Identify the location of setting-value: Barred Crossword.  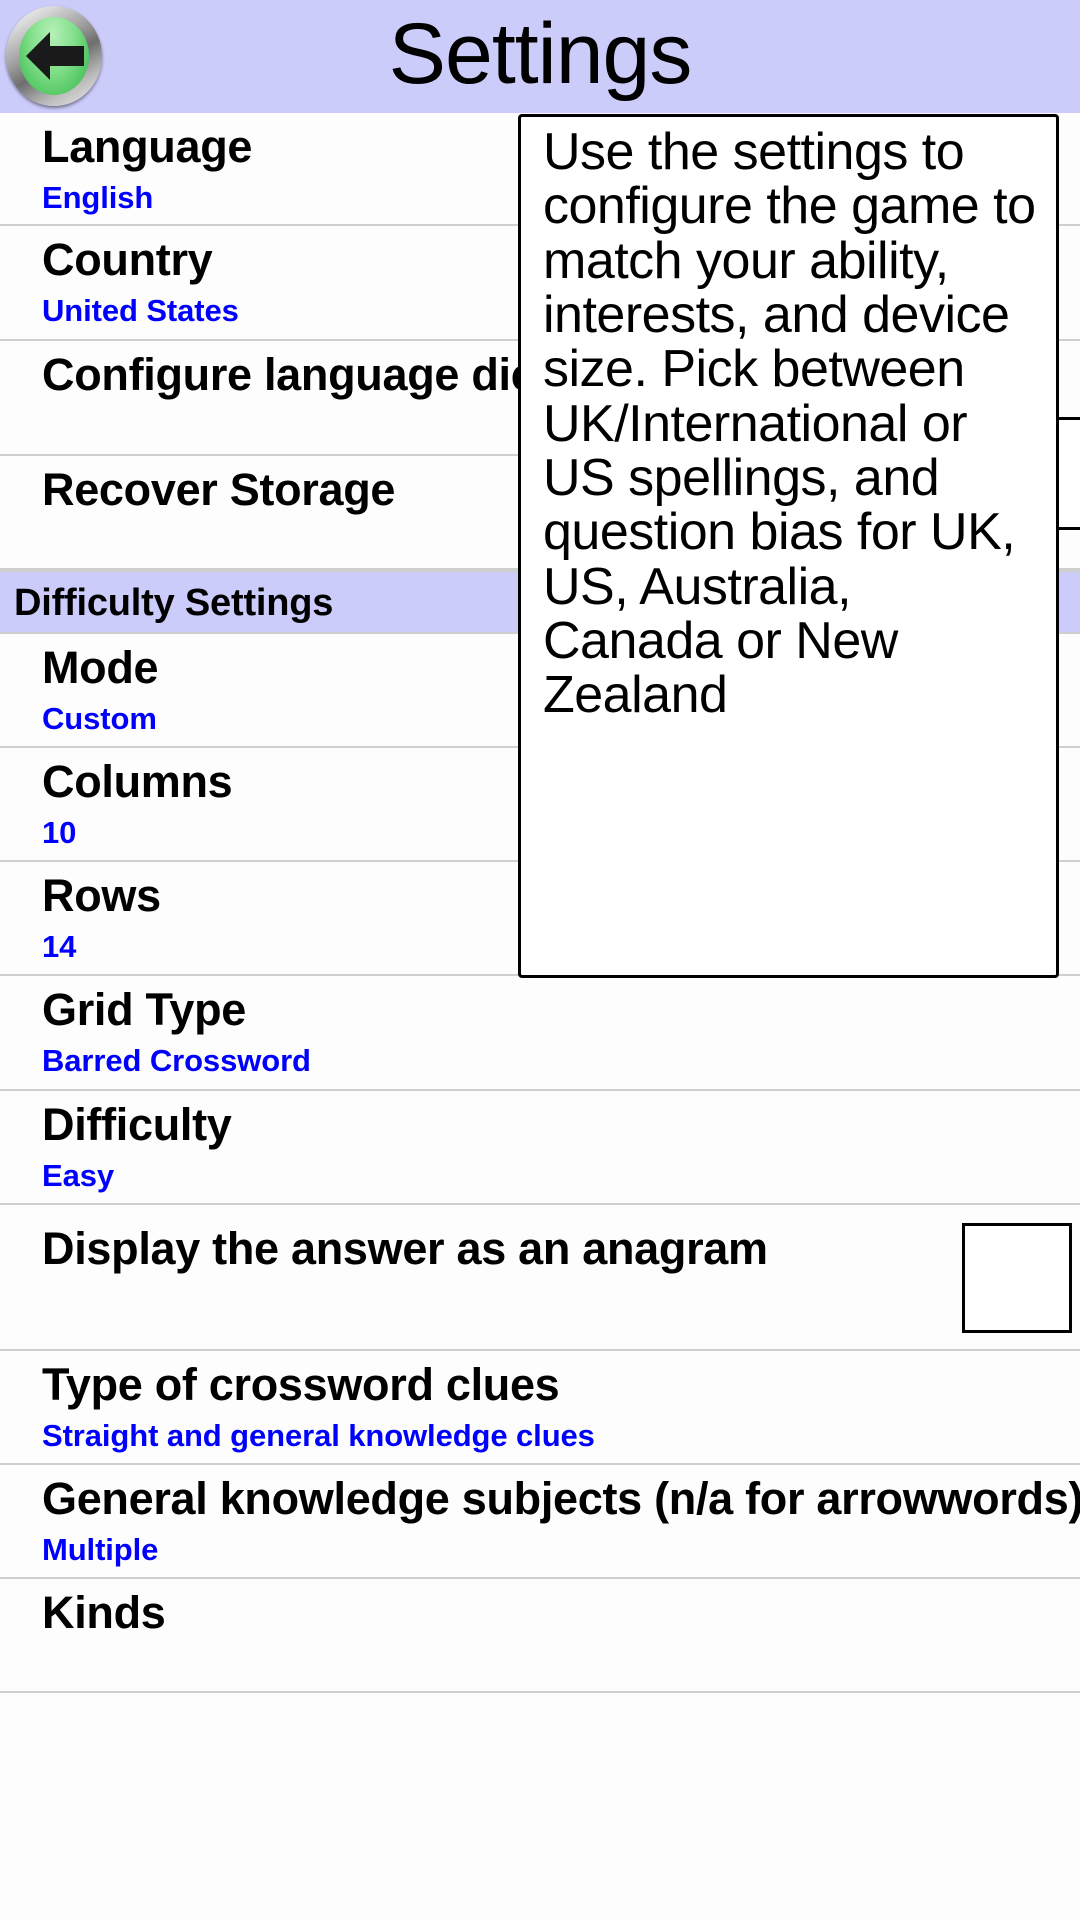
(176, 1061).